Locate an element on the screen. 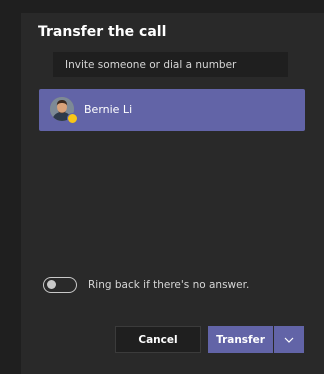 This screenshot has width=324, height=374. chevron-down-icon is located at coordinates (289, 340).